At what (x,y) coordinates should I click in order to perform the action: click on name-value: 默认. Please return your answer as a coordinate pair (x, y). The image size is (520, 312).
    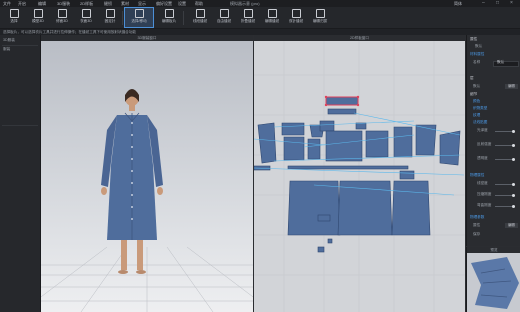
    Looking at the image, I should click on (501, 62).